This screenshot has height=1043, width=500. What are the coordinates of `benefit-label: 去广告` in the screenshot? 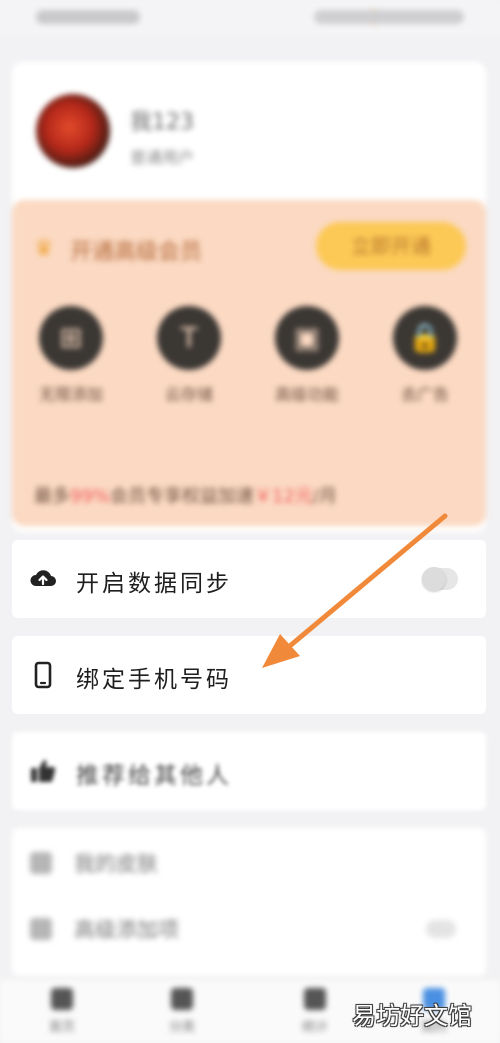 It's located at (424, 394).